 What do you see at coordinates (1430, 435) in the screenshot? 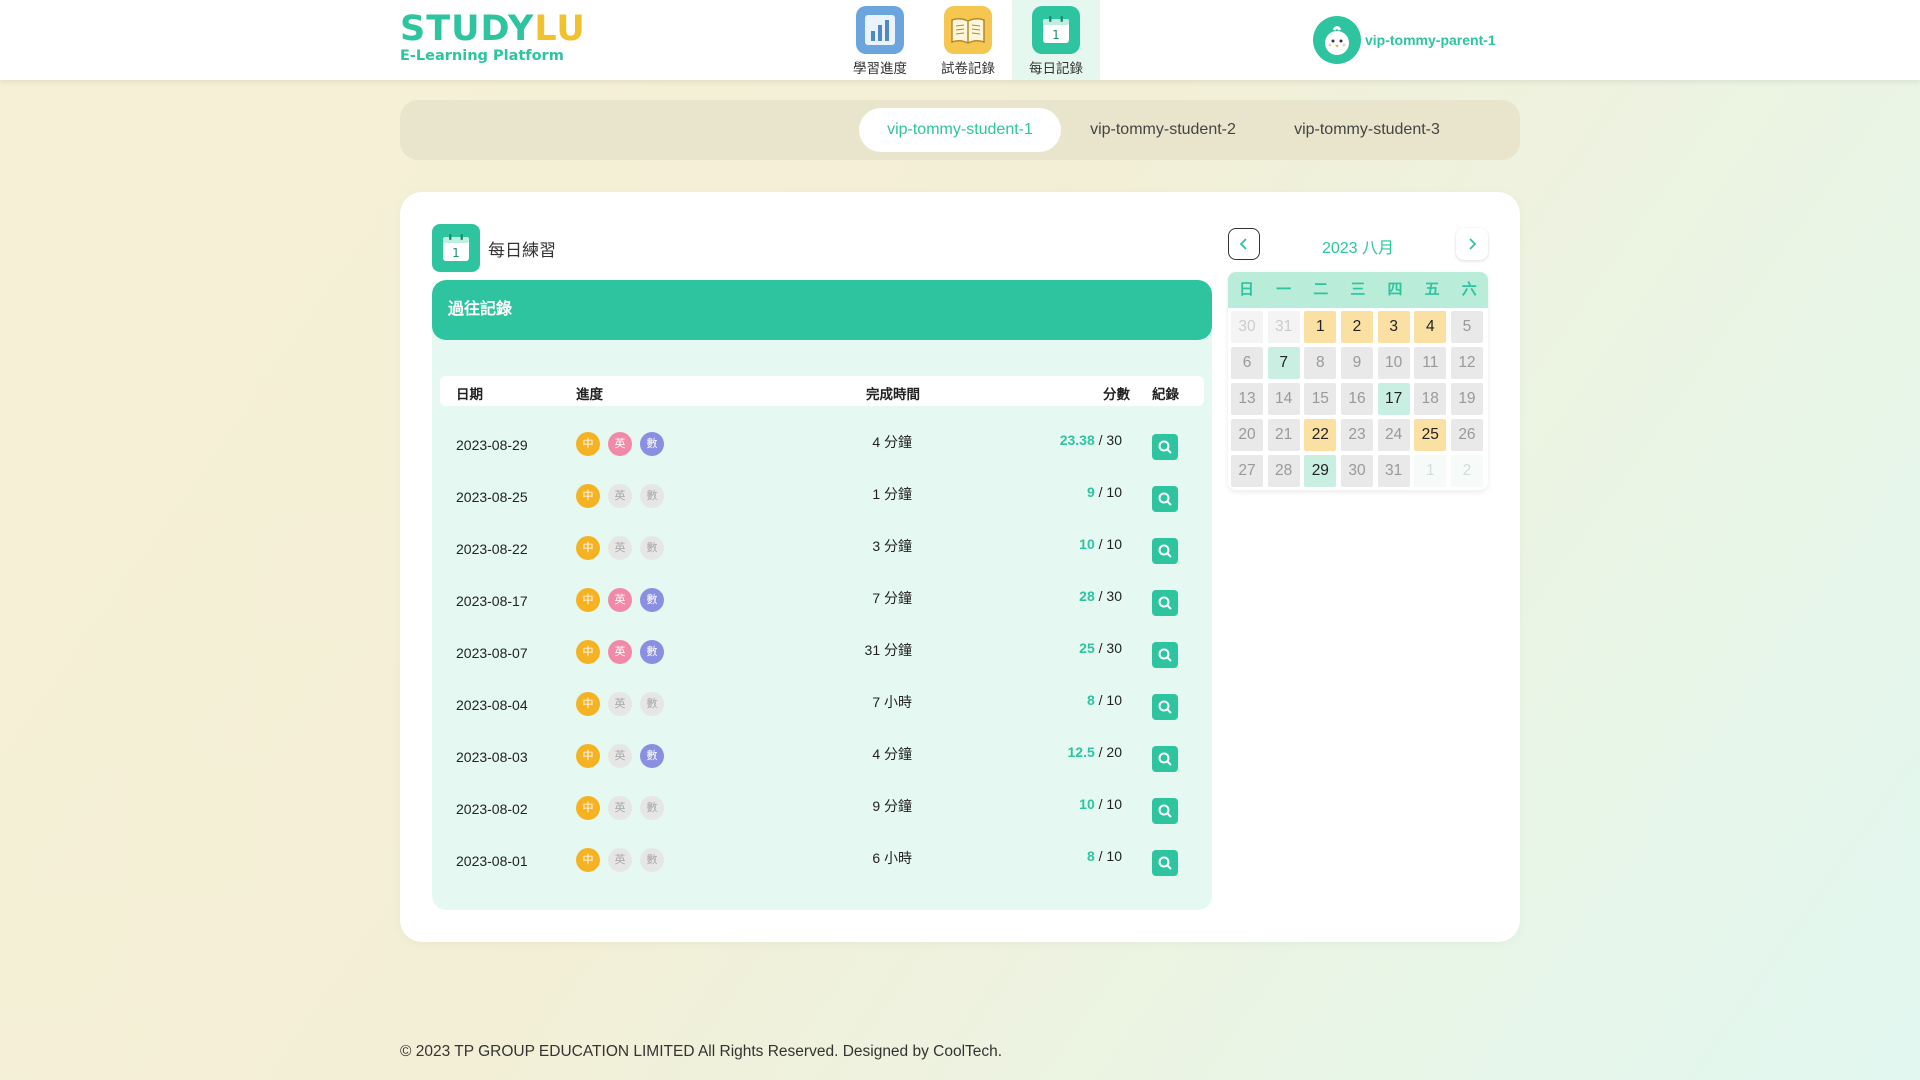
I see `calendar-day: 25` at bounding box center [1430, 435].